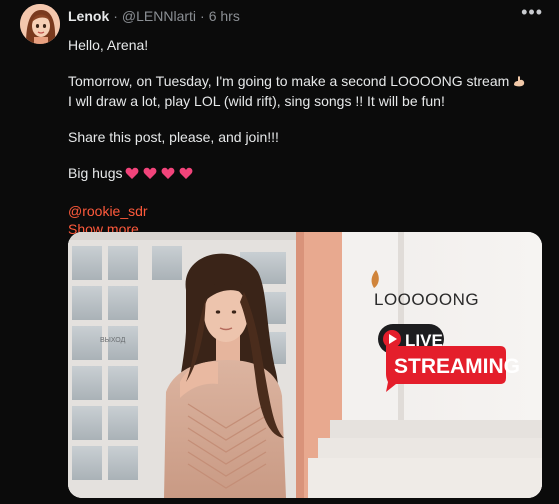 This screenshot has height=504, width=559. Describe the element at coordinates (426, 299) in the screenshot. I see `headline-text: LOOOOONG` at that location.